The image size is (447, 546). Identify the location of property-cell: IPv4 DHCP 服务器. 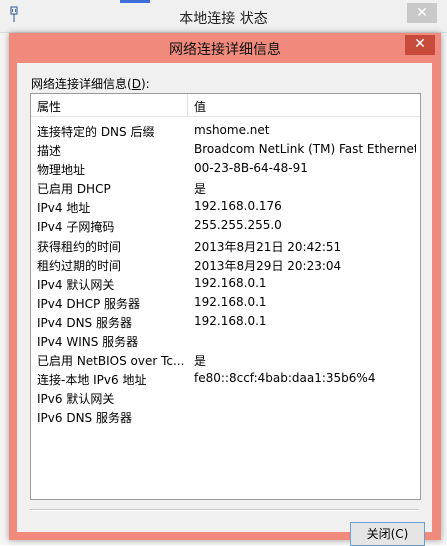
(89, 303).